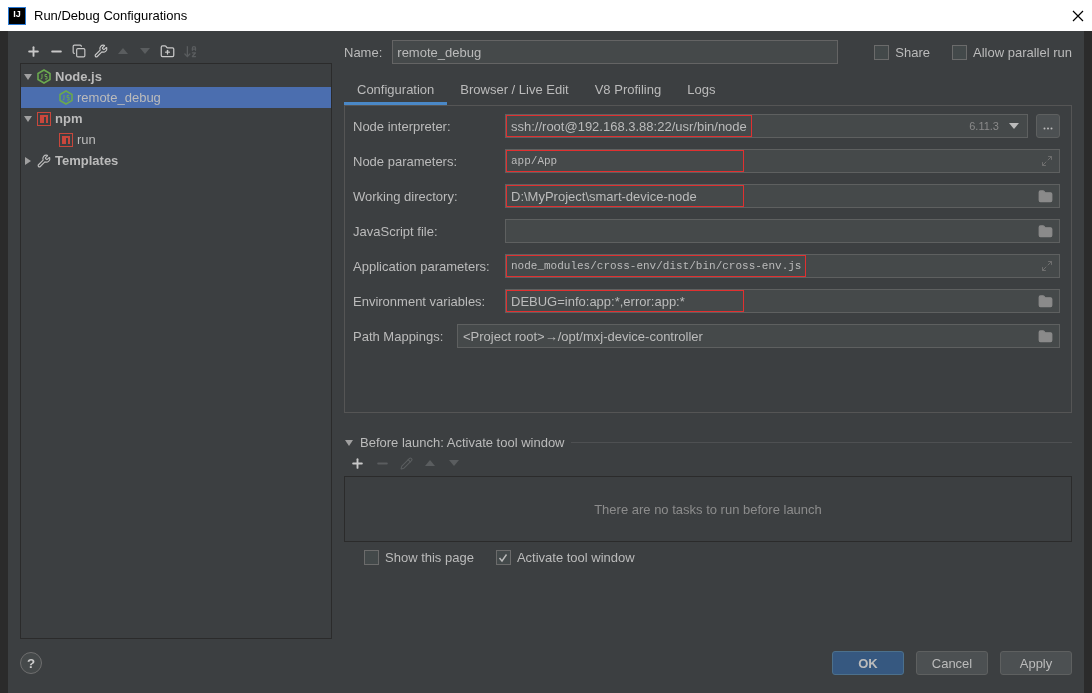 This screenshot has height=693, width=1092. What do you see at coordinates (462, 442) in the screenshot?
I see `section-title: Before launch: Activate tool window` at bounding box center [462, 442].